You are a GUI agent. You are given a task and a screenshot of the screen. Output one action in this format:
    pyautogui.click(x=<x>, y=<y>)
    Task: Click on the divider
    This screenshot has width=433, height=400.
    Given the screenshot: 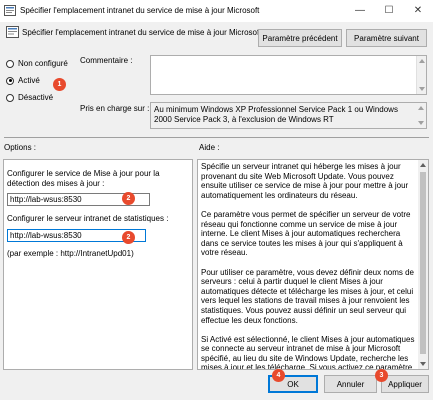 What is the action you would take?
    pyautogui.click(x=216, y=137)
    